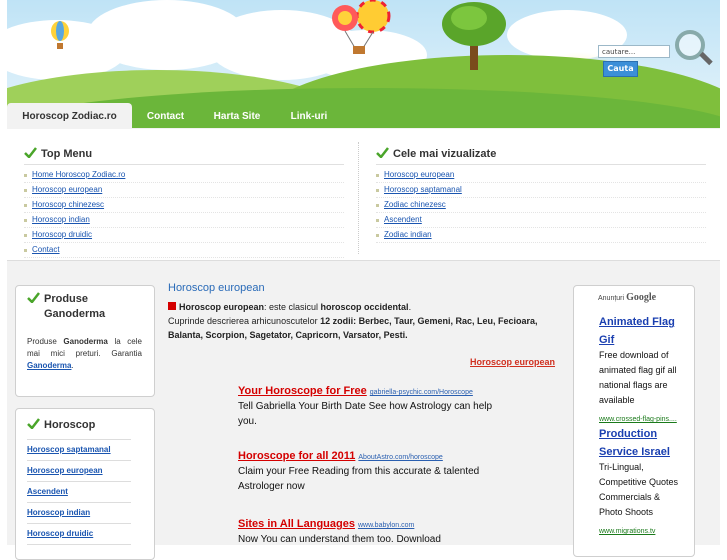 This screenshot has width=727, height=560. I want to click on ganoderma-link: Ganoderma, so click(49, 365).